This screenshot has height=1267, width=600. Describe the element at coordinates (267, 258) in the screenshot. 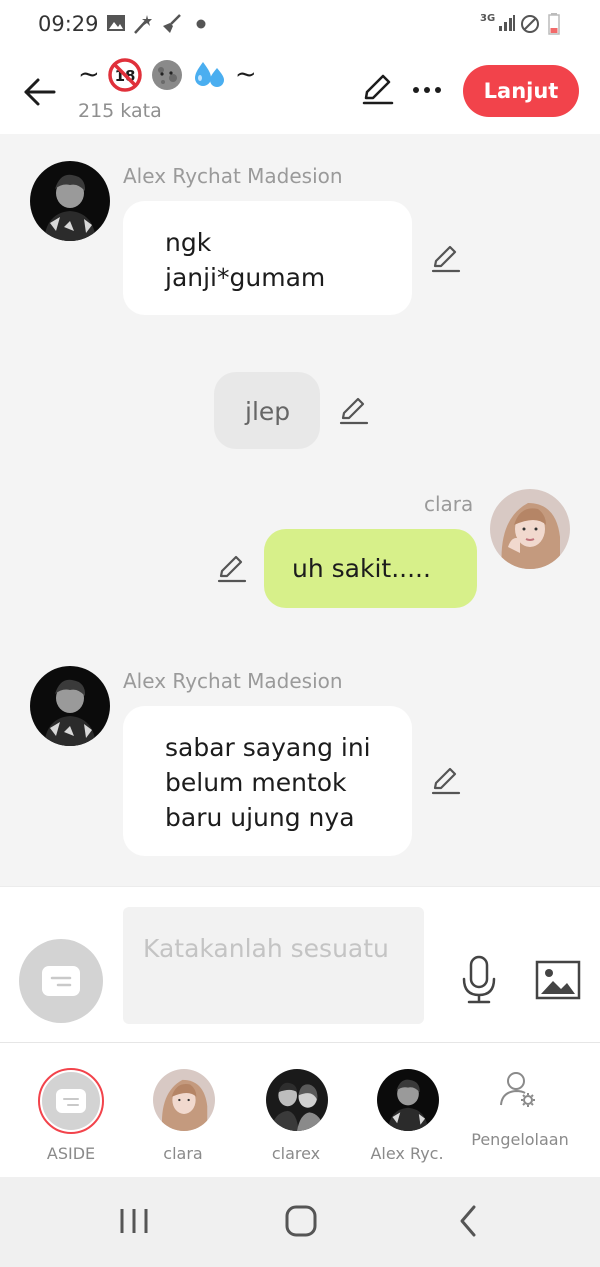

I see `message-bubble: ngk janji*gumam` at that location.